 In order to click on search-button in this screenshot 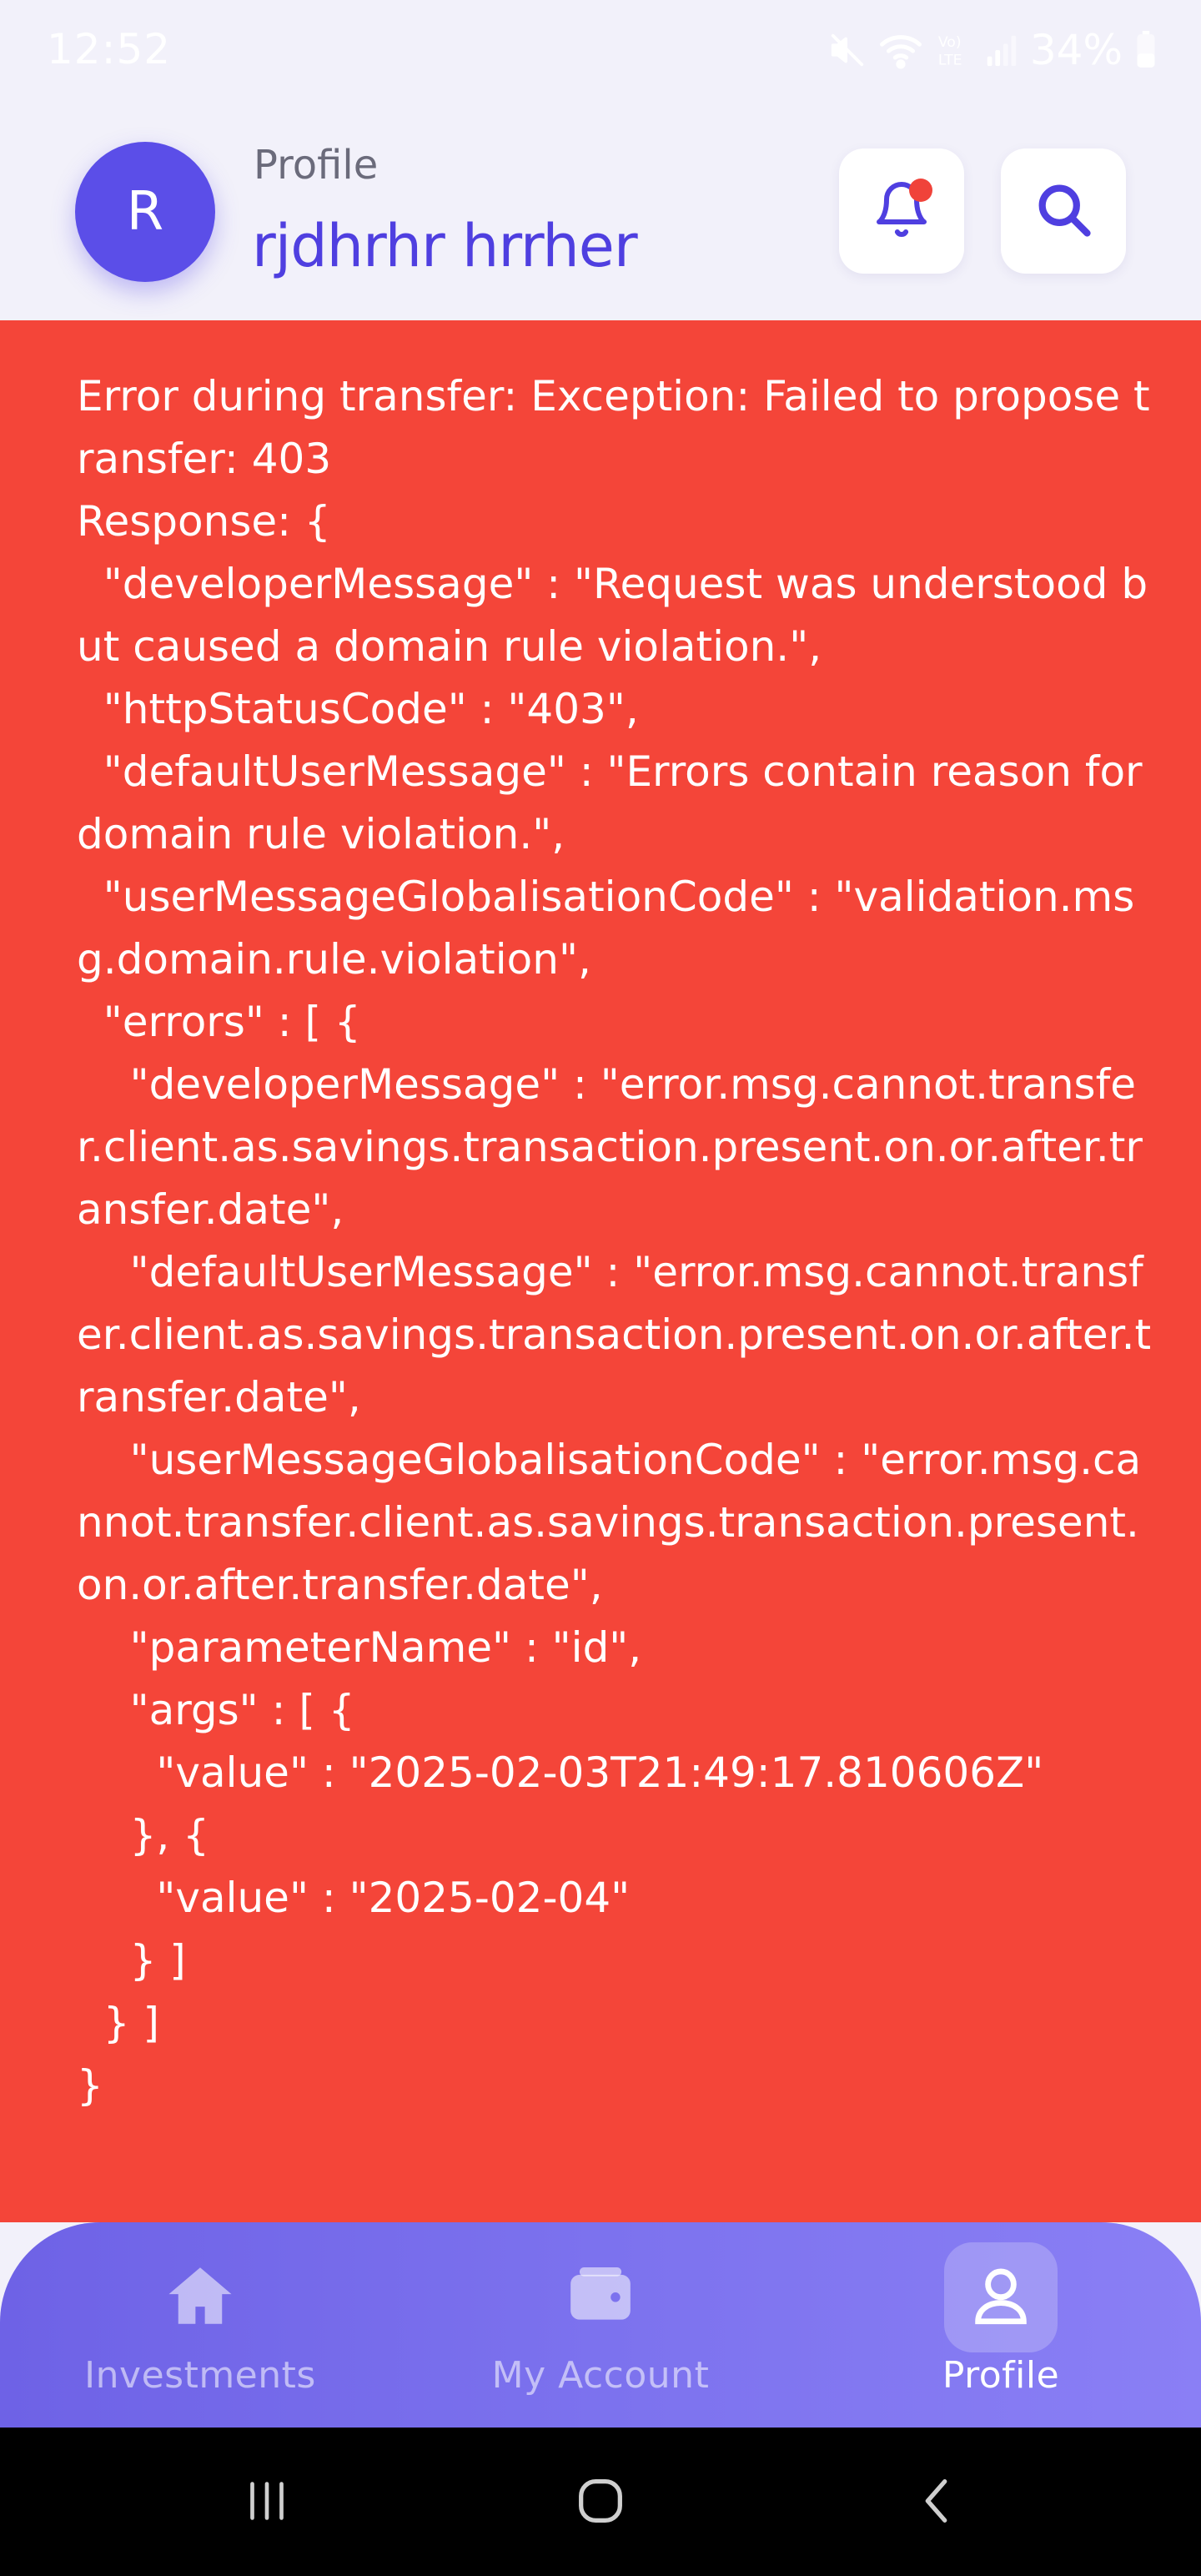, I will do `click(1064, 211)`.